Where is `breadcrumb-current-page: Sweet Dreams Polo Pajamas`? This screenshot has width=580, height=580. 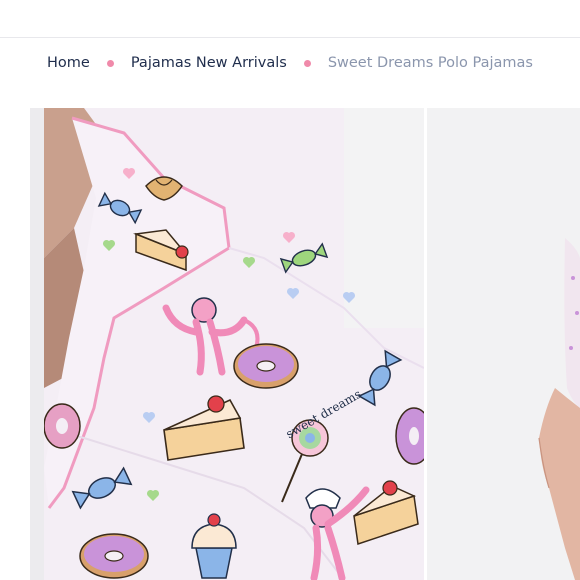
breadcrumb-current-page: Sweet Dreams Polo Pajamas is located at coordinates (430, 63).